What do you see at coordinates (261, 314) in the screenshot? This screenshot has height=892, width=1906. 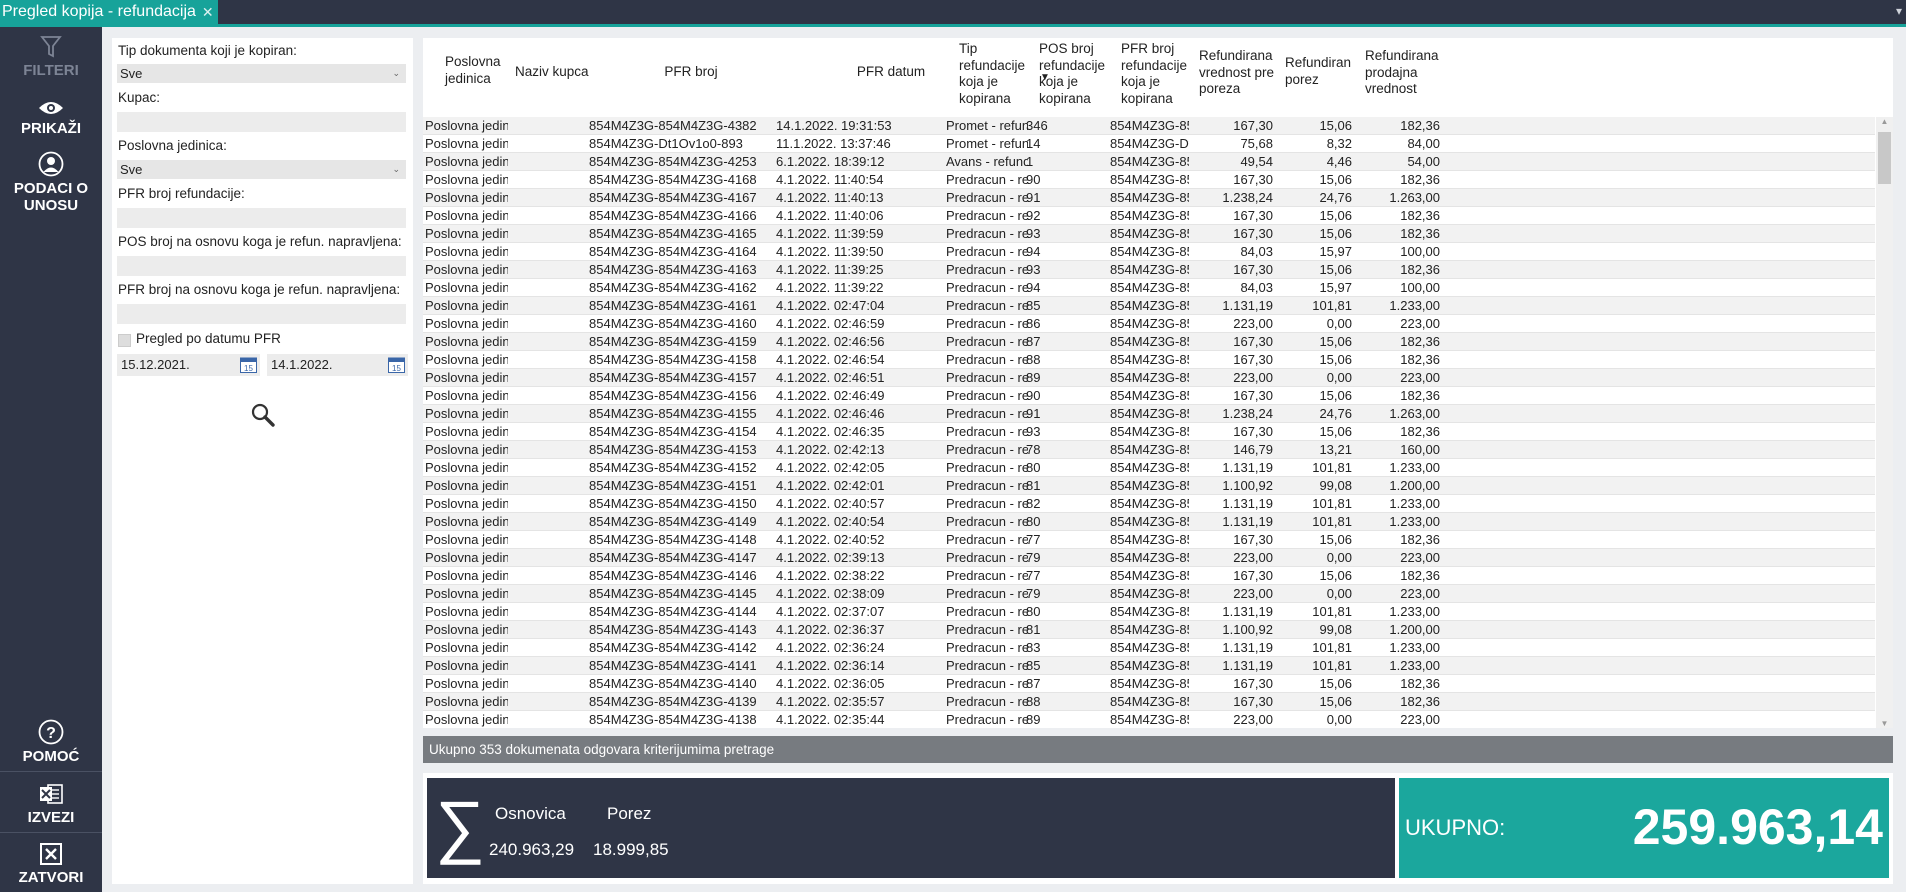 I see `pfr-osnova-input` at bounding box center [261, 314].